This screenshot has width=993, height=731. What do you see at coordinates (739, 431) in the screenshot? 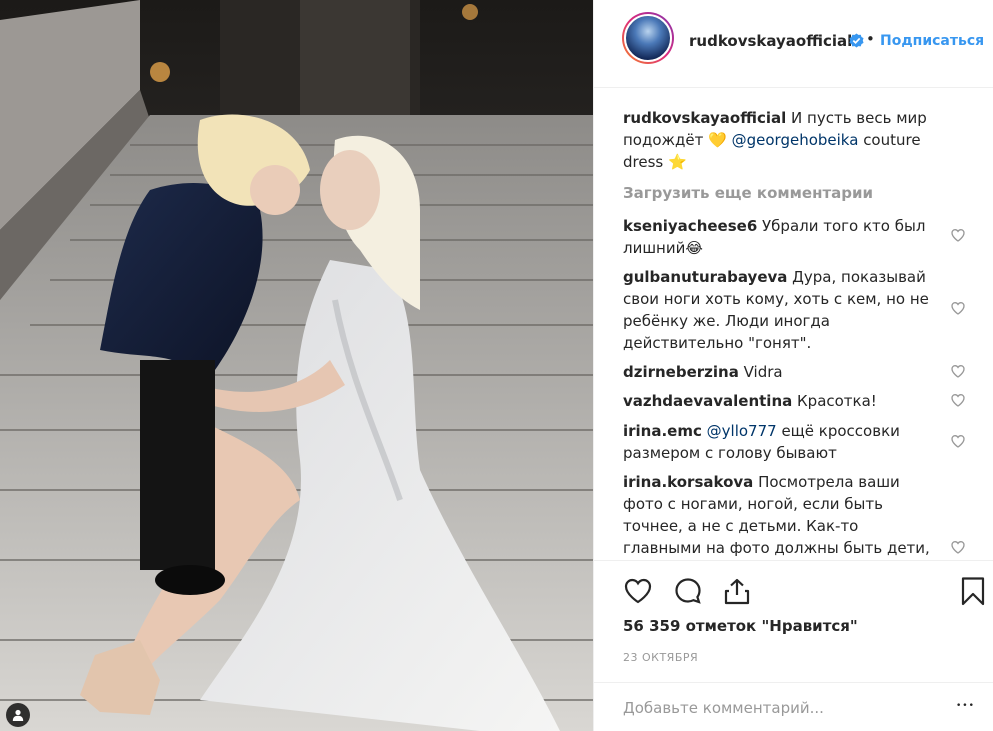
I see `comment-mention: @yllo777` at bounding box center [739, 431].